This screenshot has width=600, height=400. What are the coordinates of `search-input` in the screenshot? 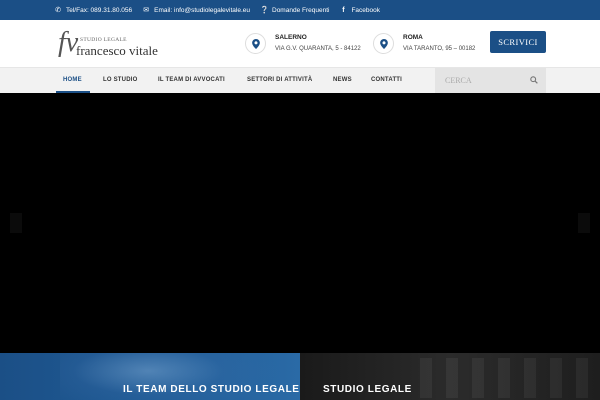 It's located at (485, 80).